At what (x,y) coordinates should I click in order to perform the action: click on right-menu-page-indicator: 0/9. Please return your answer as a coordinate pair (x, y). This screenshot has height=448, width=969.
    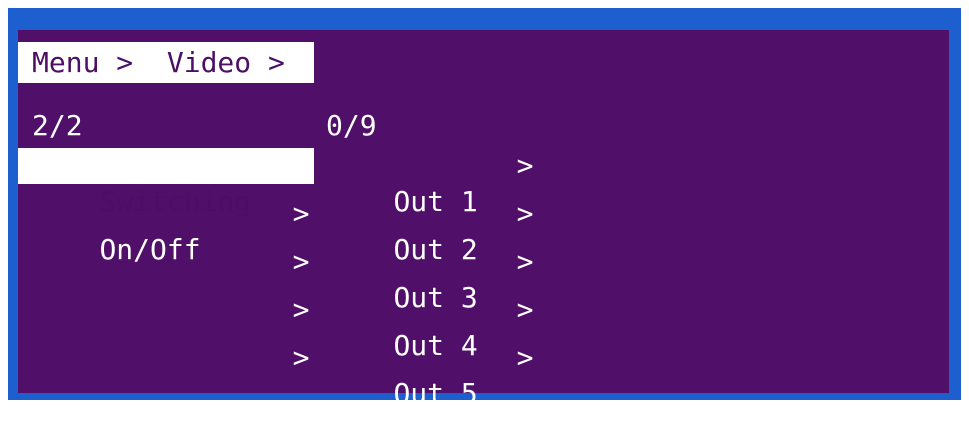
    Looking at the image, I should click on (351, 125).